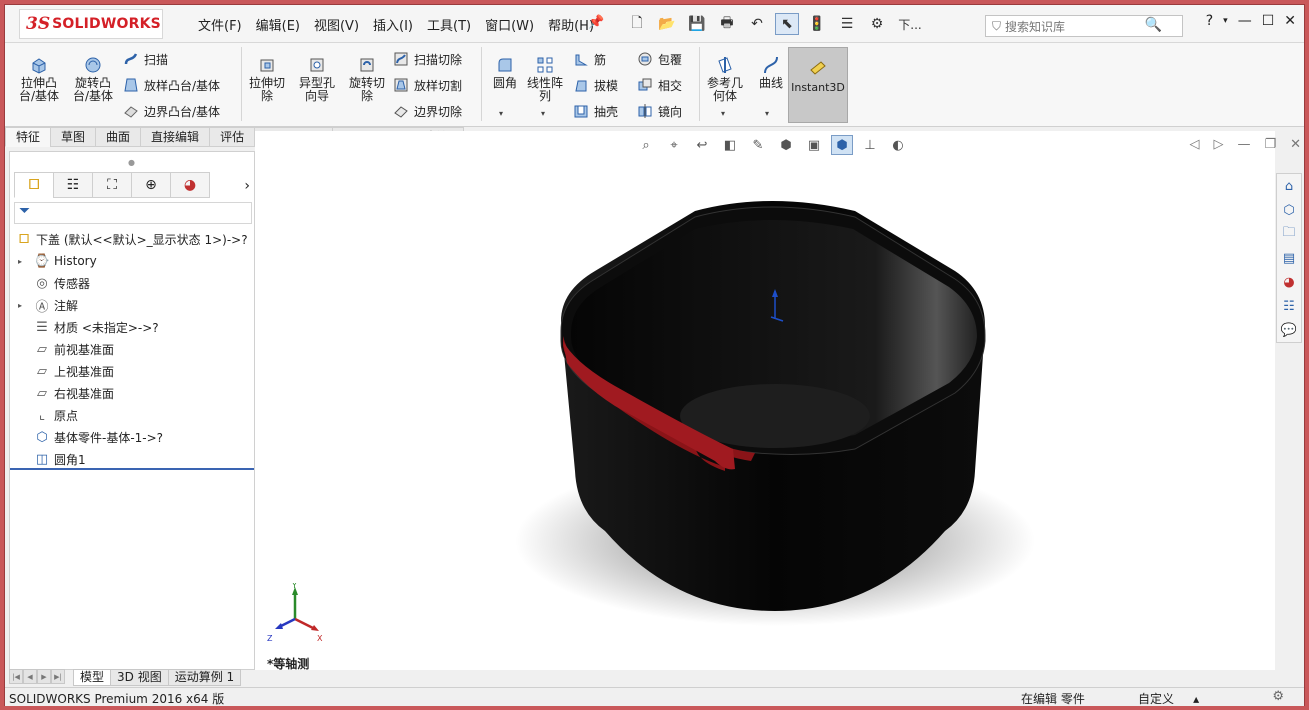 This screenshot has height=710, width=1309. Describe the element at coordinates (771, 65) in the screenshot. I see `curves-icon` at that location.